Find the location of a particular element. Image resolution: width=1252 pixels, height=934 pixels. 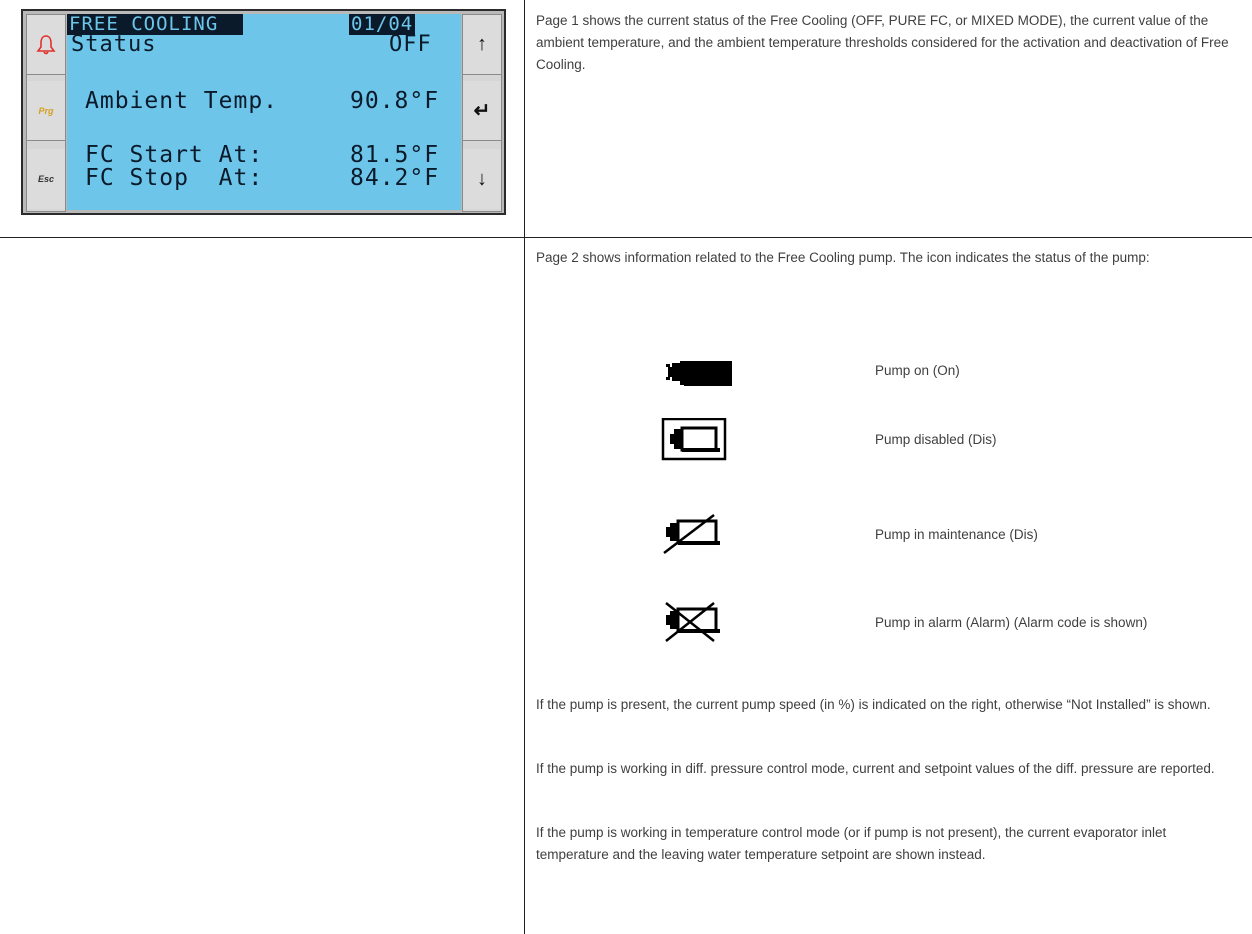

ambient-temp-value: 90.8°F is located at coordinates (395, 101).